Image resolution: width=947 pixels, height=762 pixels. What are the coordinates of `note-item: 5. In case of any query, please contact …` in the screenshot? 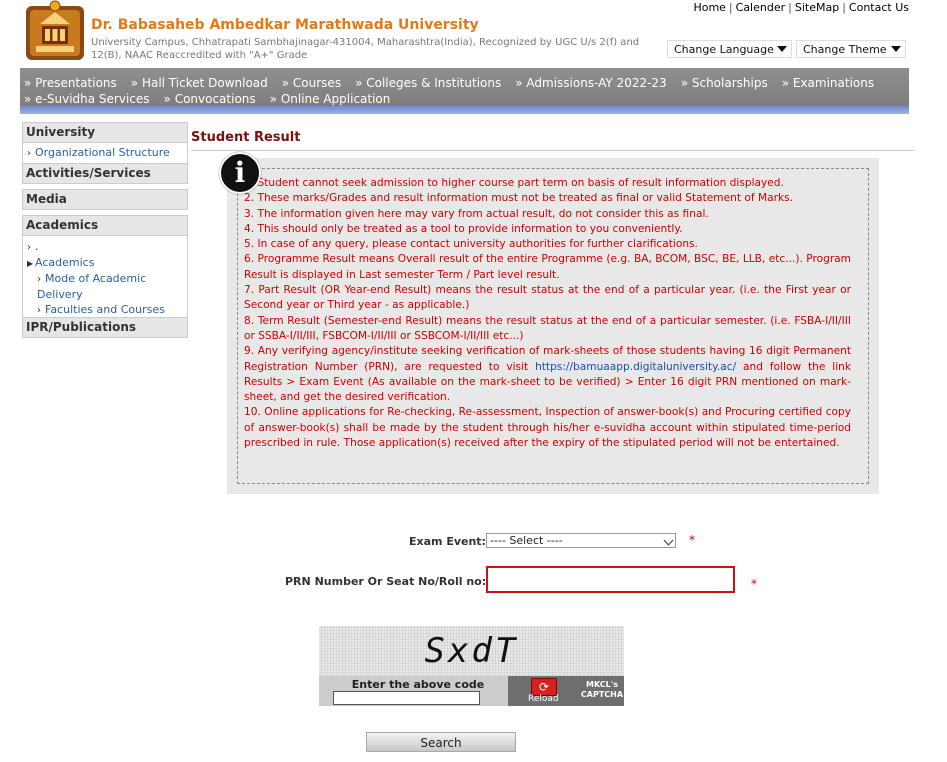 It's located at (471, 244).